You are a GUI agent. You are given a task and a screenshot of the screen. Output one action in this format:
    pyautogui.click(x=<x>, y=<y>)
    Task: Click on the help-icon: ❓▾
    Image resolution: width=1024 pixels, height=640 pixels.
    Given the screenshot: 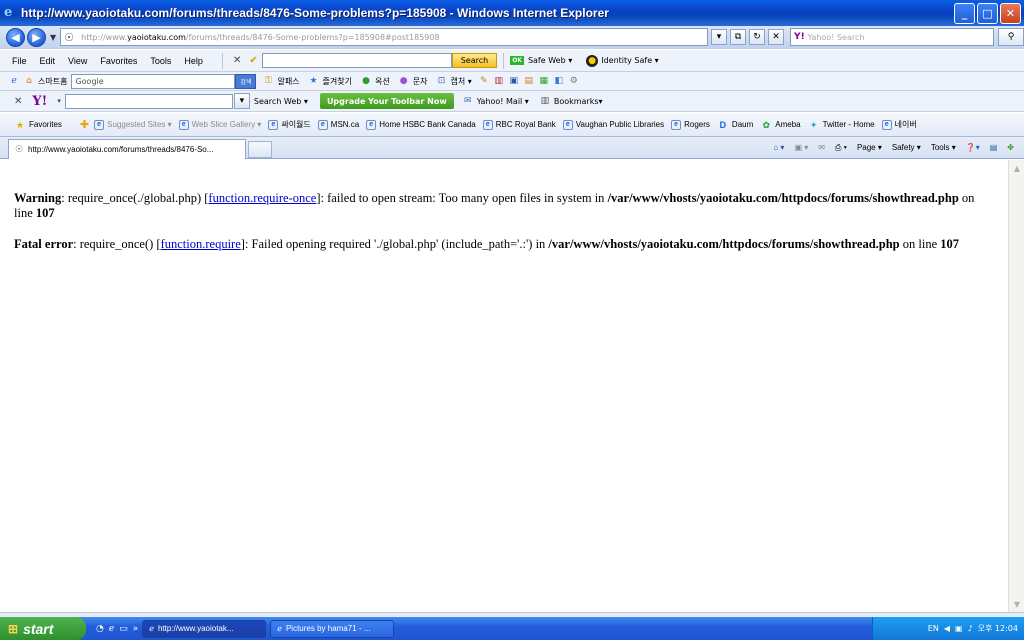 What is the action you would take?
    pyautogui.click(x=973, y=147)
    